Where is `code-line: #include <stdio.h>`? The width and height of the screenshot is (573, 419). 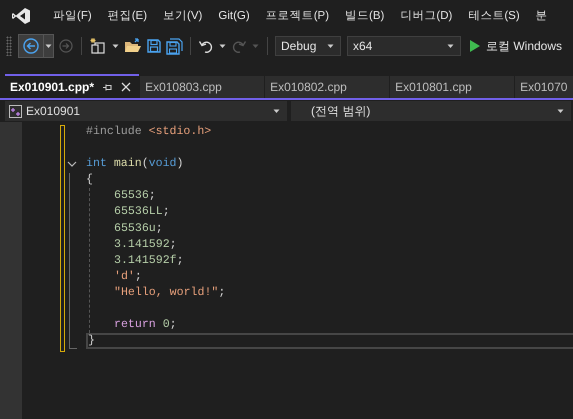 code-line: #include <stdio.h> is located at coordinates (149, 131).